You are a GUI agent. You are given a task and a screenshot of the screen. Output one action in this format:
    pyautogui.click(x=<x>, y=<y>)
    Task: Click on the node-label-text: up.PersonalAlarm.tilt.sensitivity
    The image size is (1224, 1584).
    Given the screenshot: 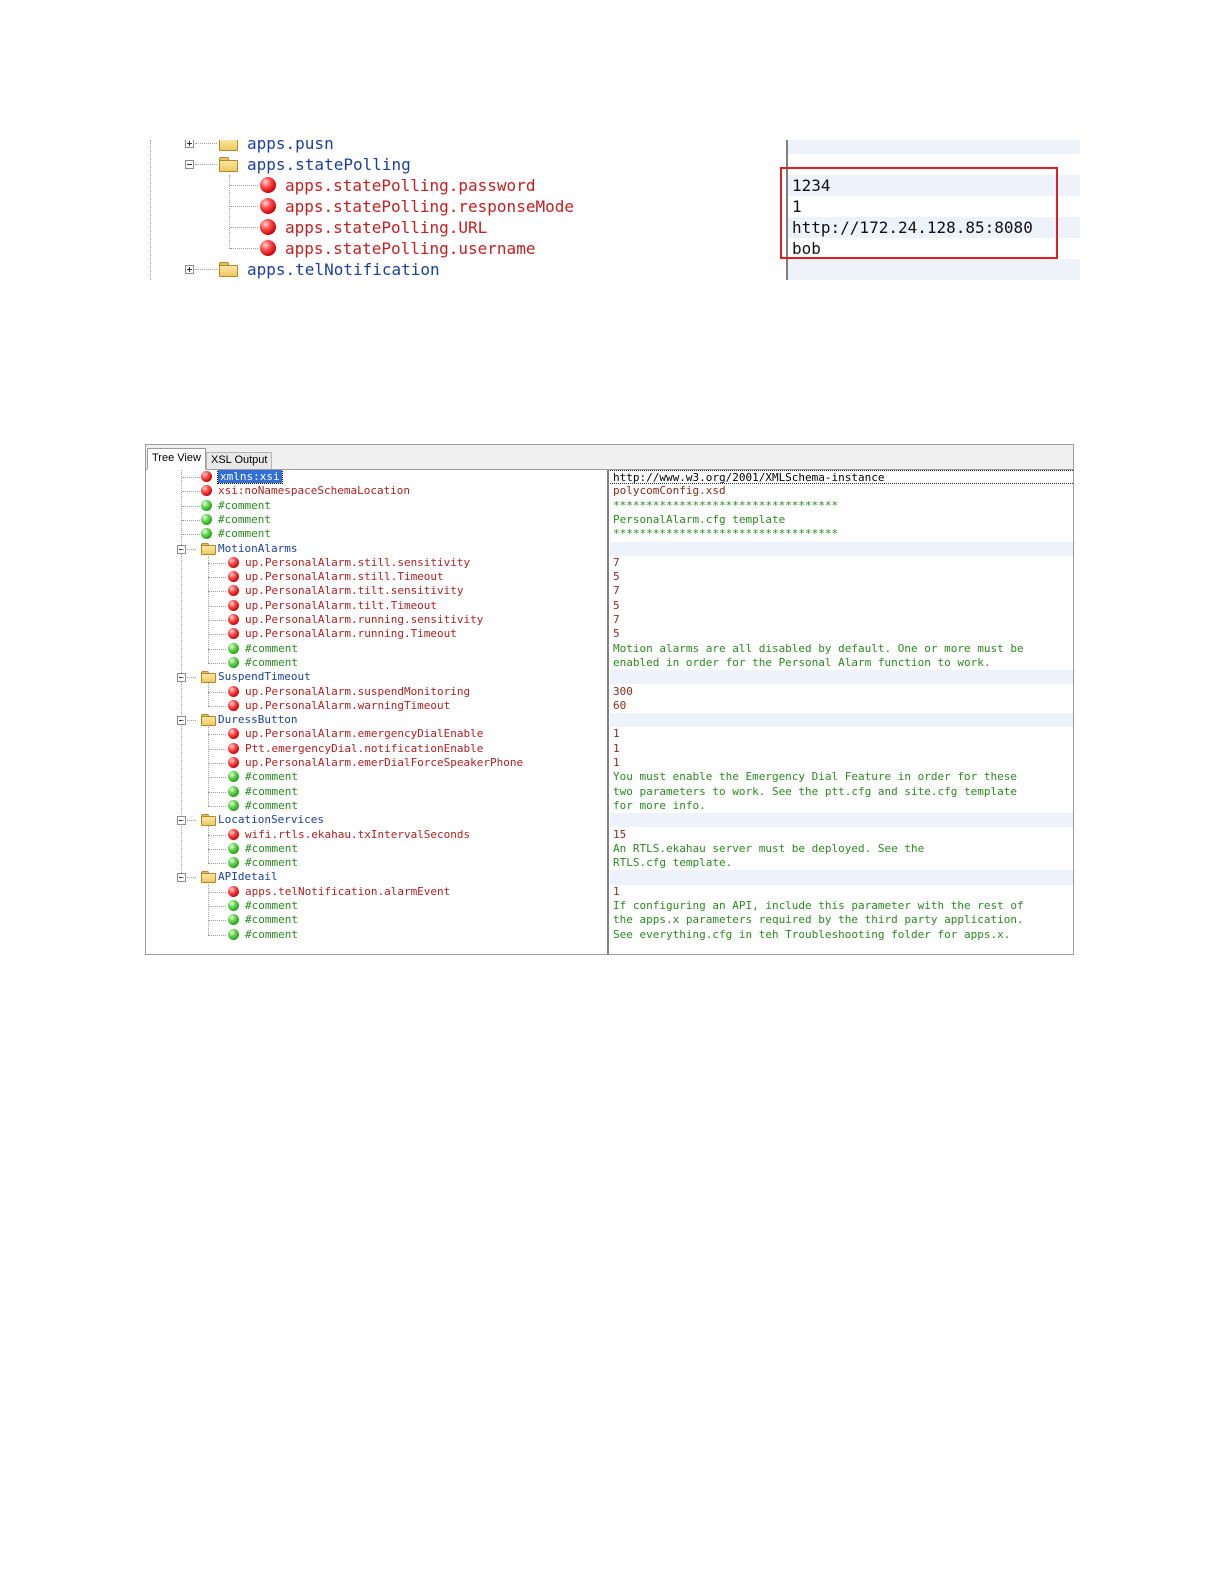 What is the action you would take?
    pyautogui.click(x=354, y=591)
    